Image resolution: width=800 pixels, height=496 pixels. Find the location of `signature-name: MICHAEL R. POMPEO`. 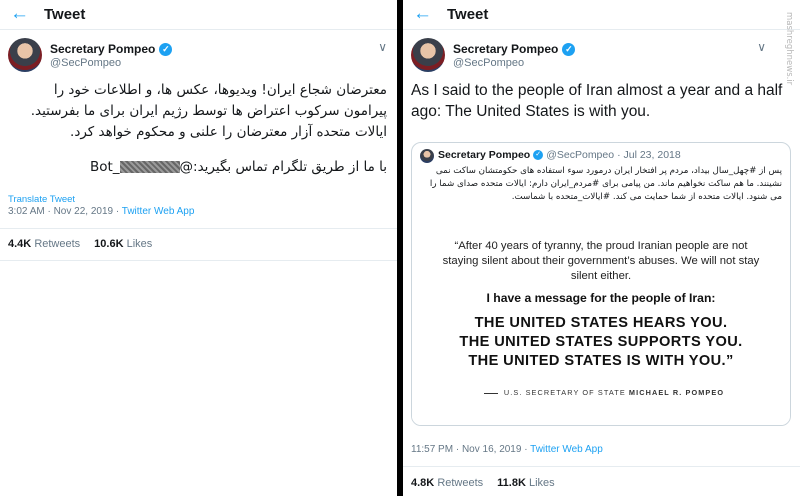

signature-name: MICHAEL R. POMPEO is located at coordinates (676, 392).